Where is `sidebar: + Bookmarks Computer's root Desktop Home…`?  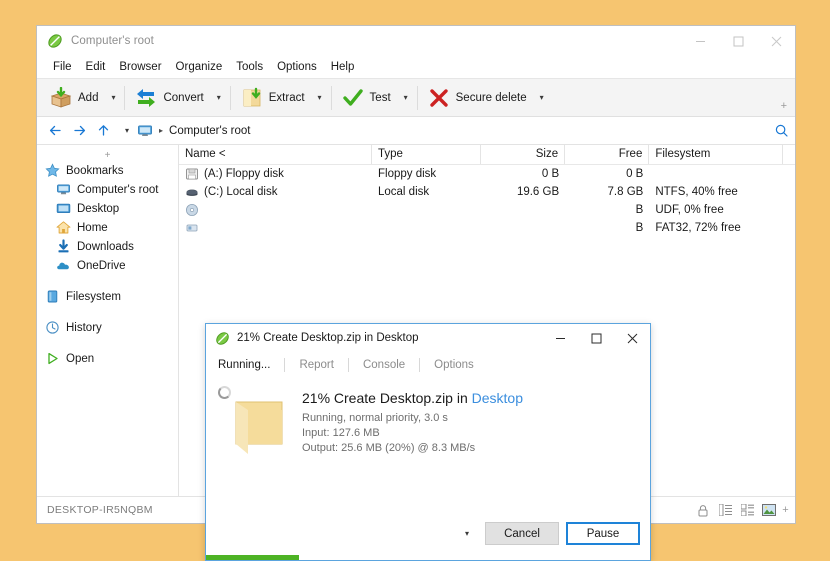
sidebar: + Bookmarks Computer's root Desktop Home… is located at coordinates (108, 320).